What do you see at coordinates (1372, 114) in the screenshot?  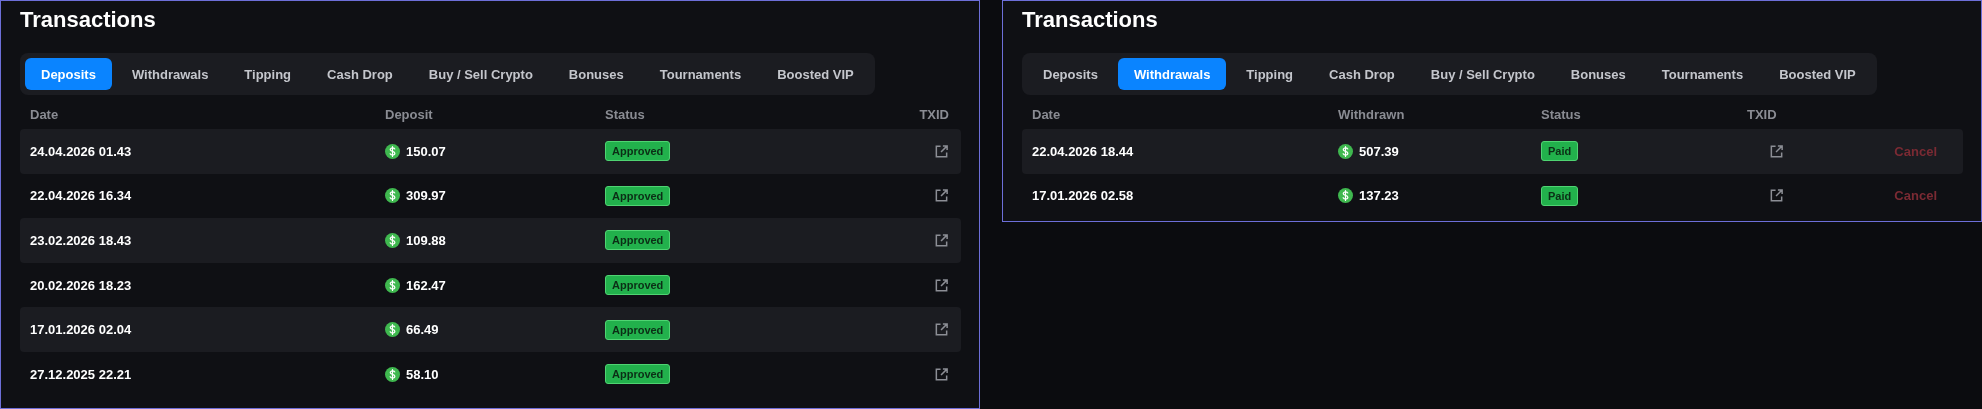 I see `column-header: Withdrawn` at bounding box center [1372, 114].